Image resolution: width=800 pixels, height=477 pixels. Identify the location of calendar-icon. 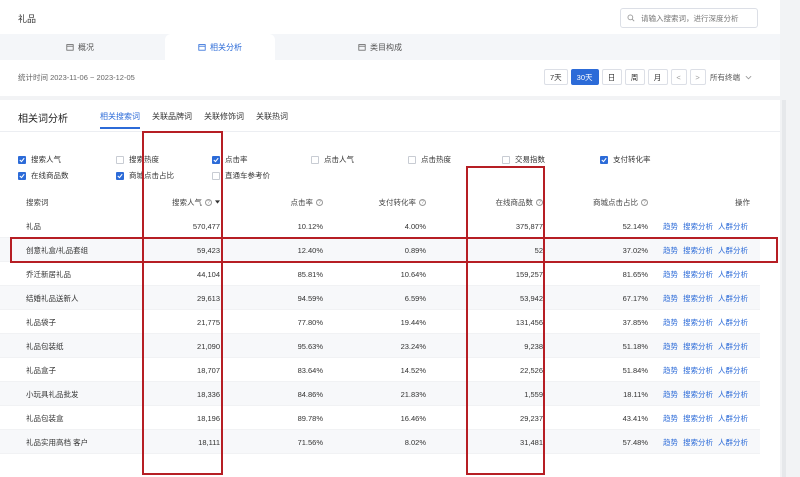
(70, 47).